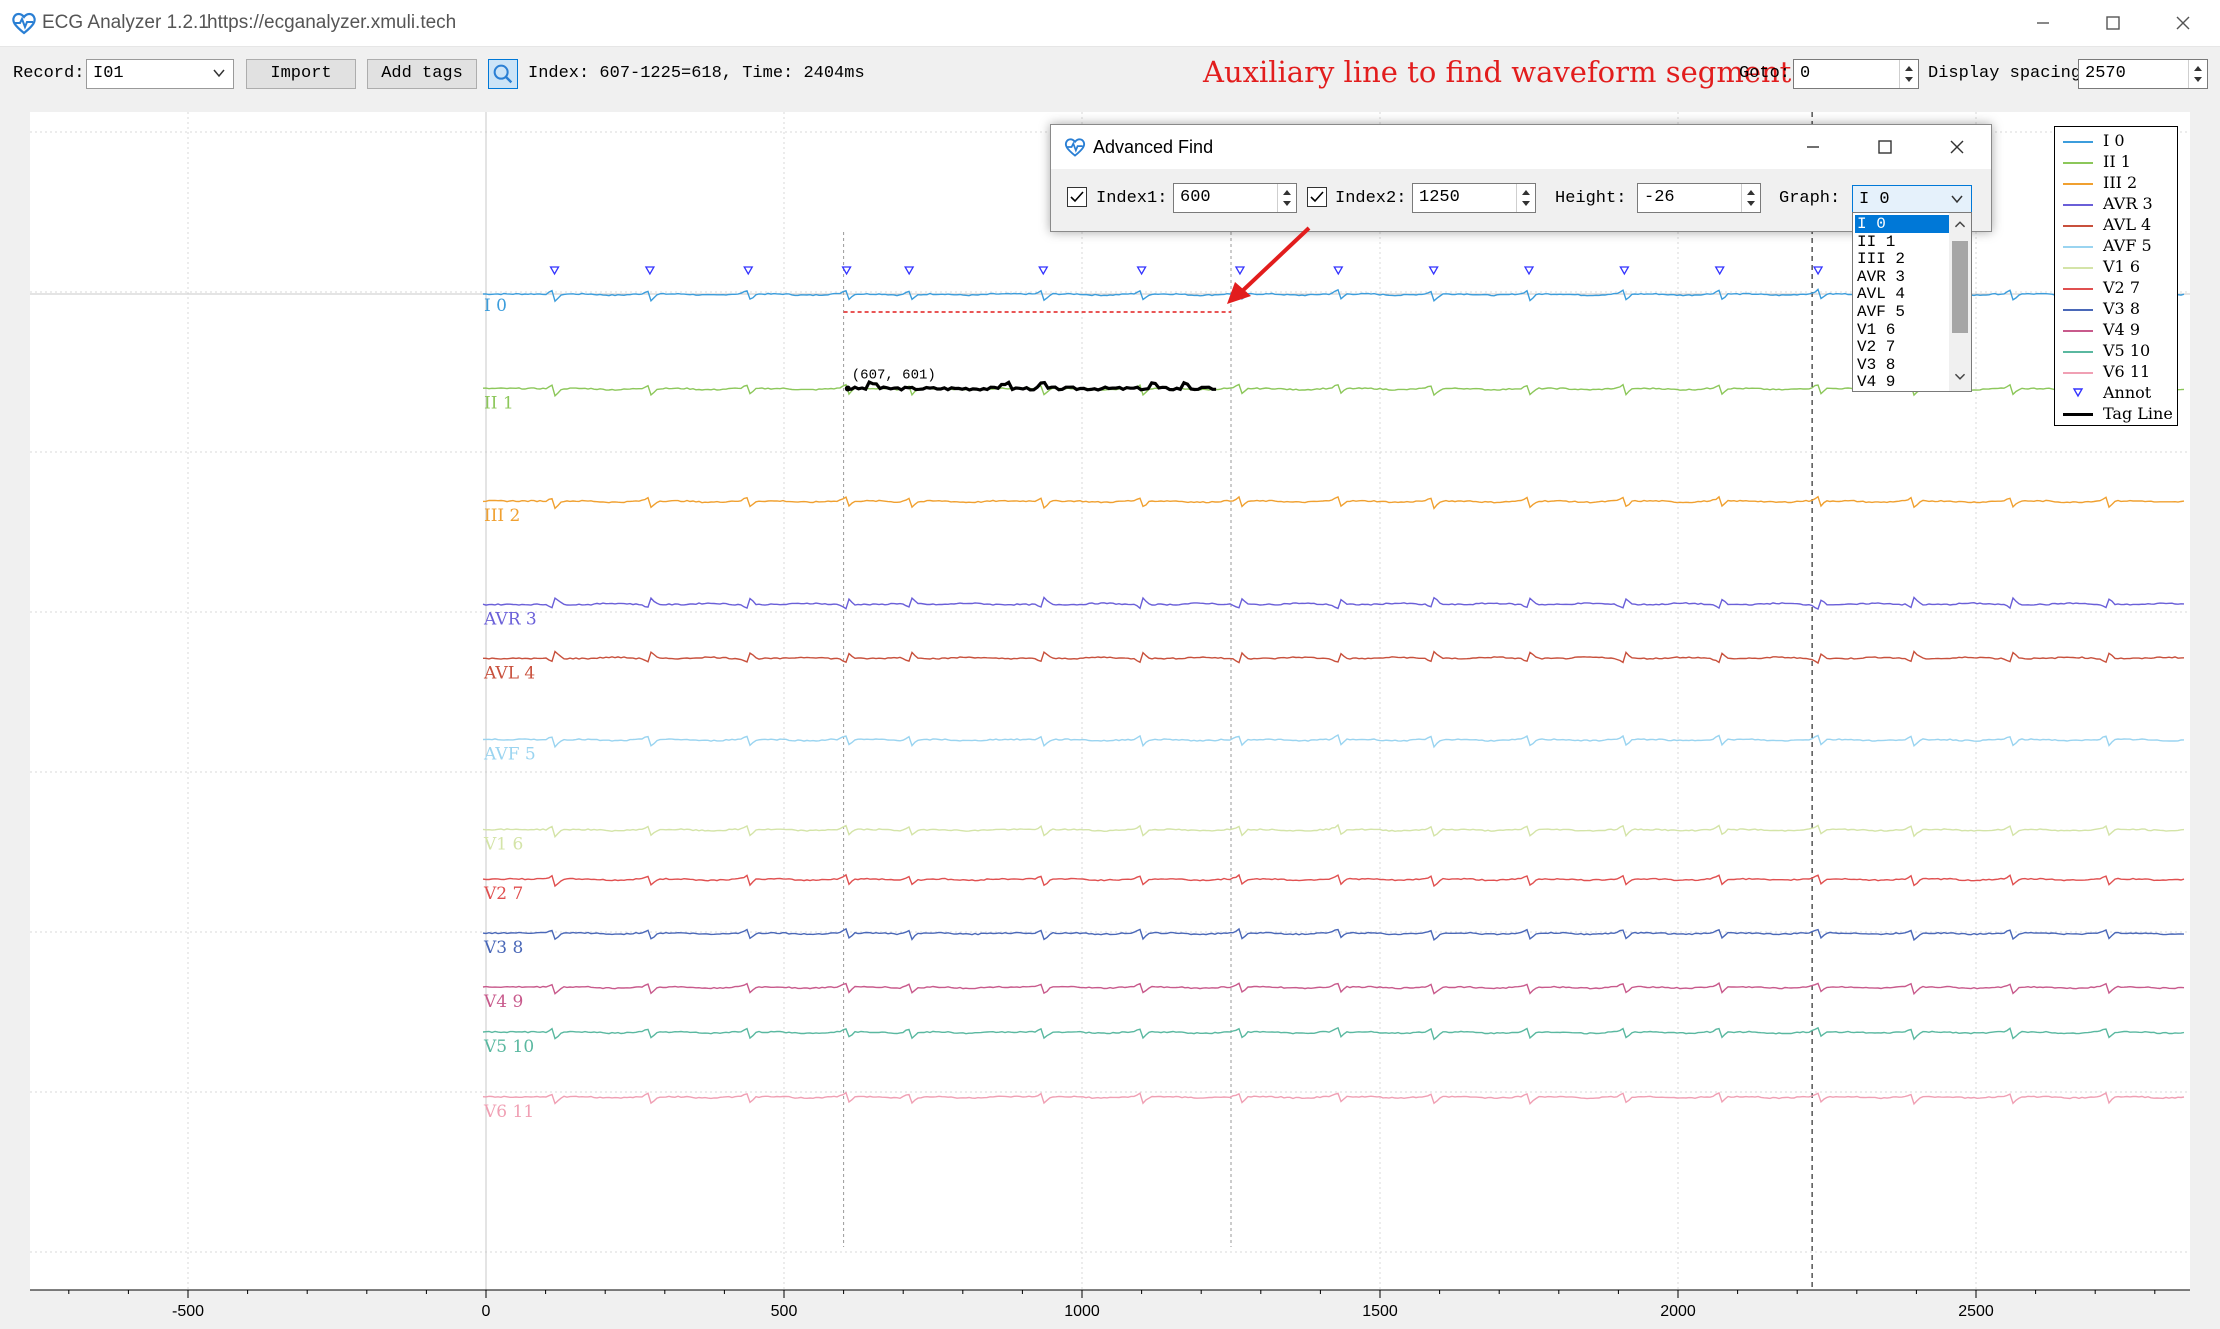 This screenshot has height=1329, width=2220. I want to click on legend-label: II 1, so click(2117, 161).